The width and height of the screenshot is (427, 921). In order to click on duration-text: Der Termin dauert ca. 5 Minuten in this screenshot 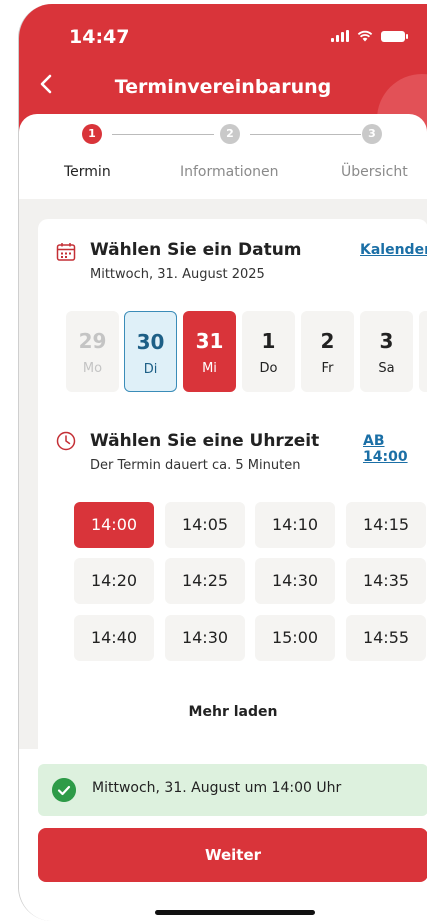, I will do `click(195, 465)`.